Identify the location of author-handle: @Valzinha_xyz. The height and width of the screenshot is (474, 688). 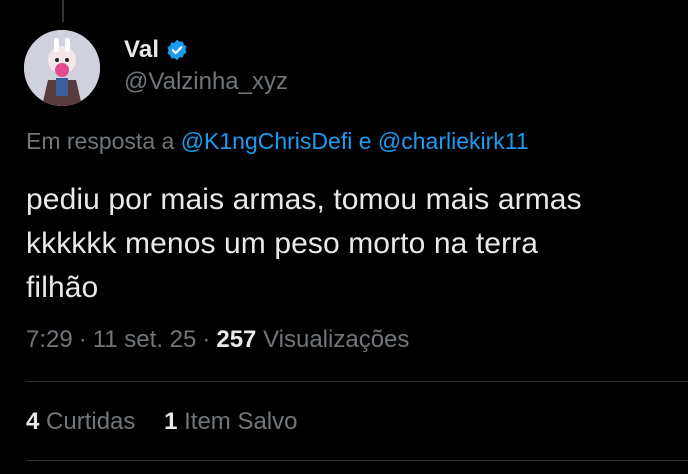
(206, 82).